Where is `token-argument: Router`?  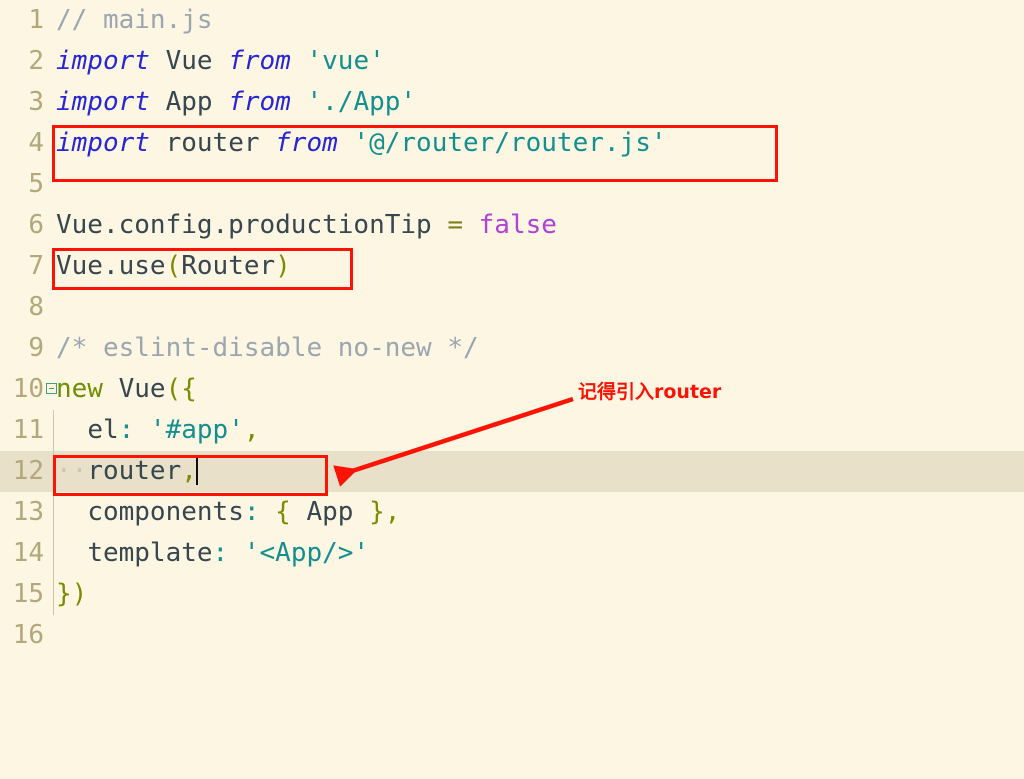
token-argument: Router is located at coordinates (228, 266).